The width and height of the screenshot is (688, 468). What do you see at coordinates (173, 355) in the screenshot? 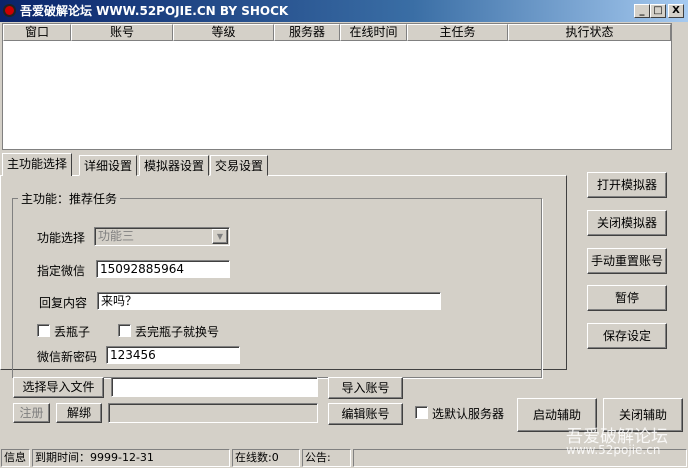
I see `new-password-input: 123456` at bounding box center [173, 355].